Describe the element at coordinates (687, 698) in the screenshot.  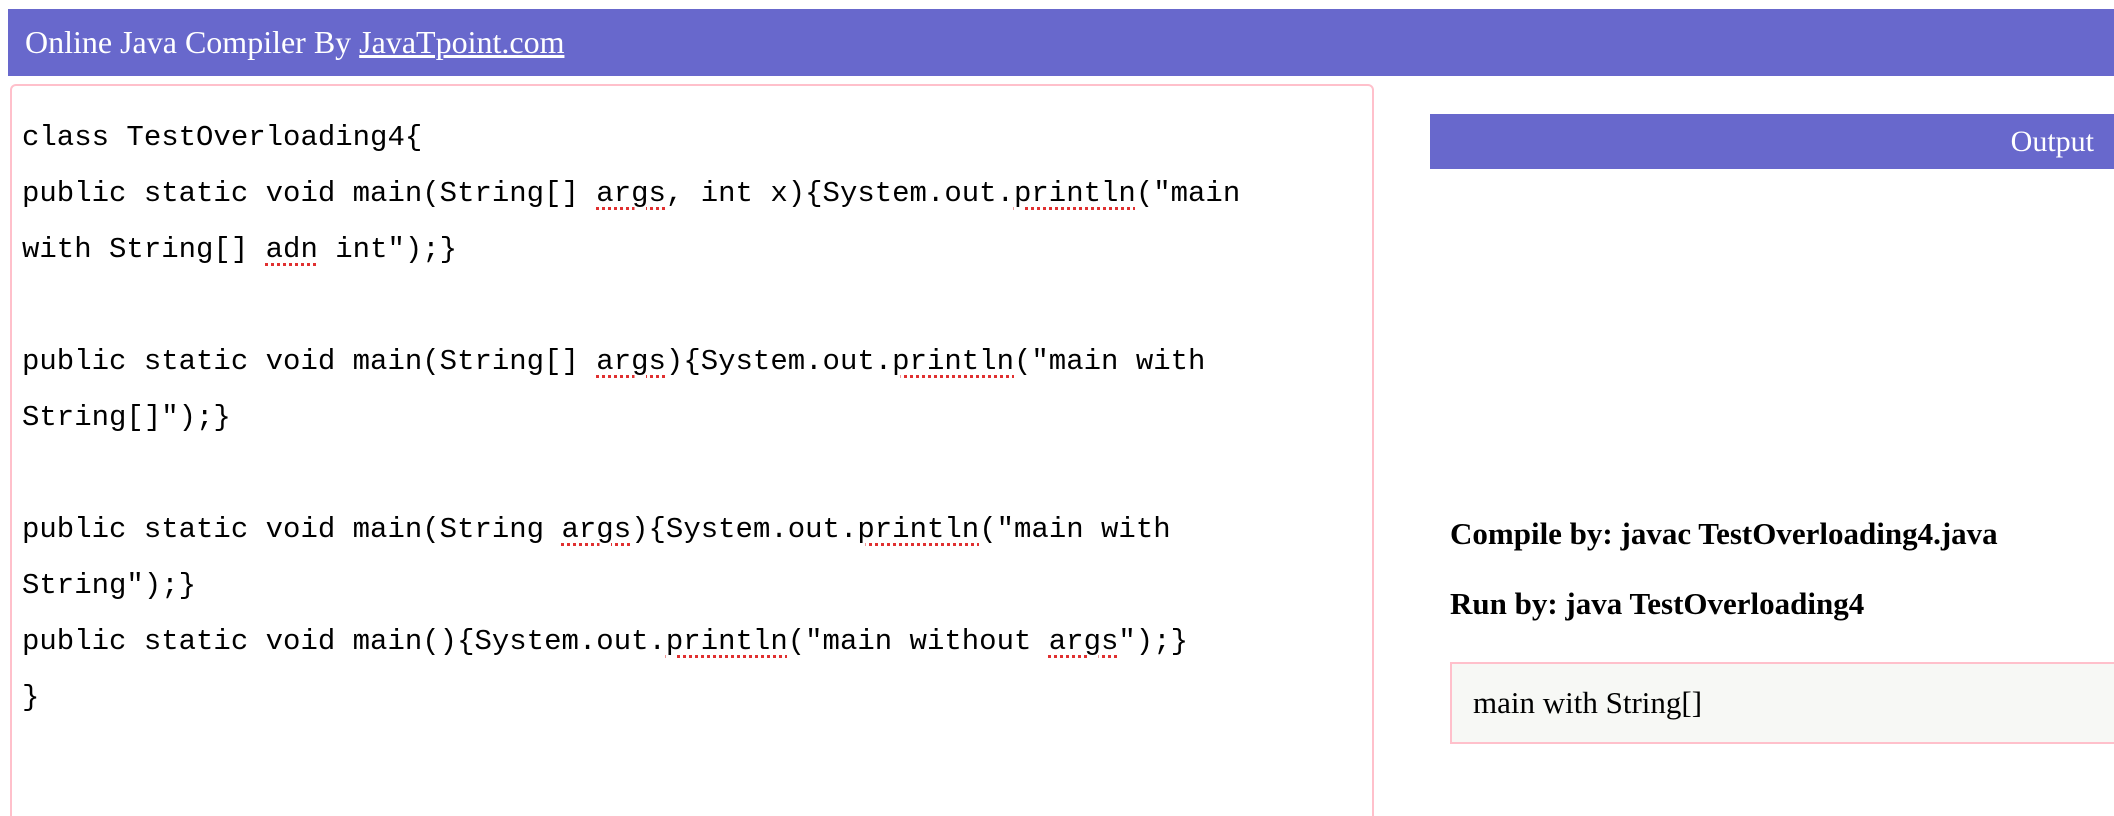
I see `code-line: }` at that location.